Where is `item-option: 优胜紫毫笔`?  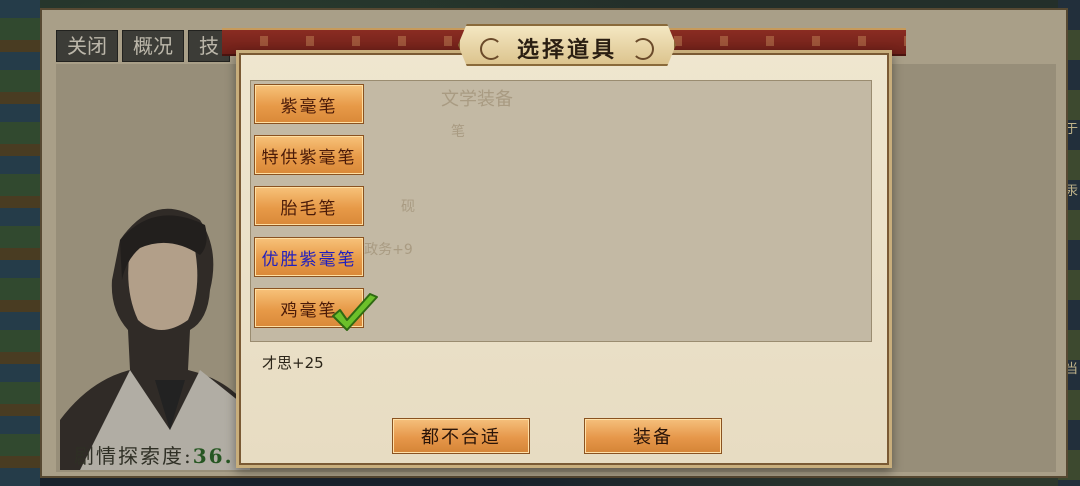 item-option: 优胜紫毫笔 is located at coordinates (309, 257).